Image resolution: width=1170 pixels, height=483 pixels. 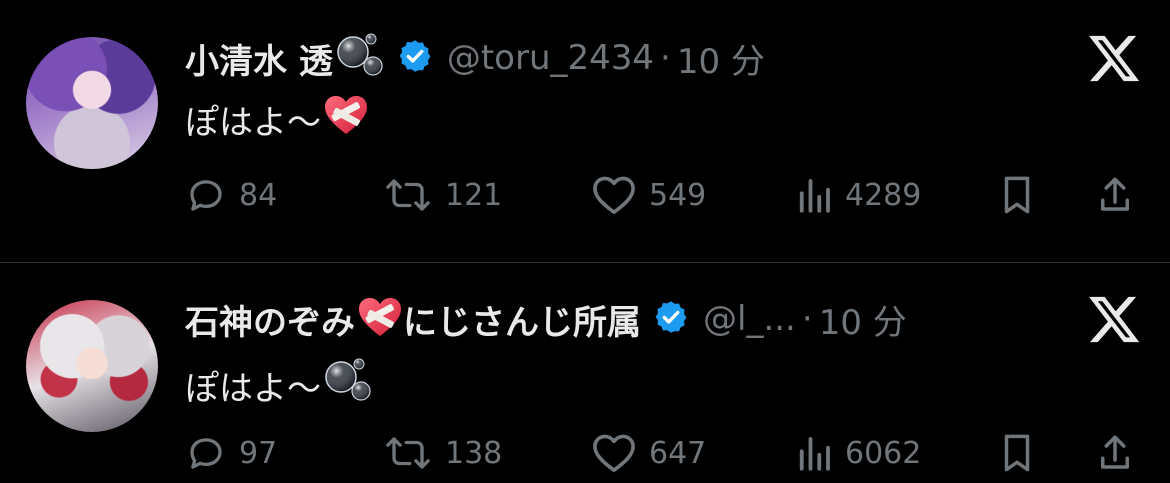 I want to click on repost-count: 121, so click(x=474, y=195).